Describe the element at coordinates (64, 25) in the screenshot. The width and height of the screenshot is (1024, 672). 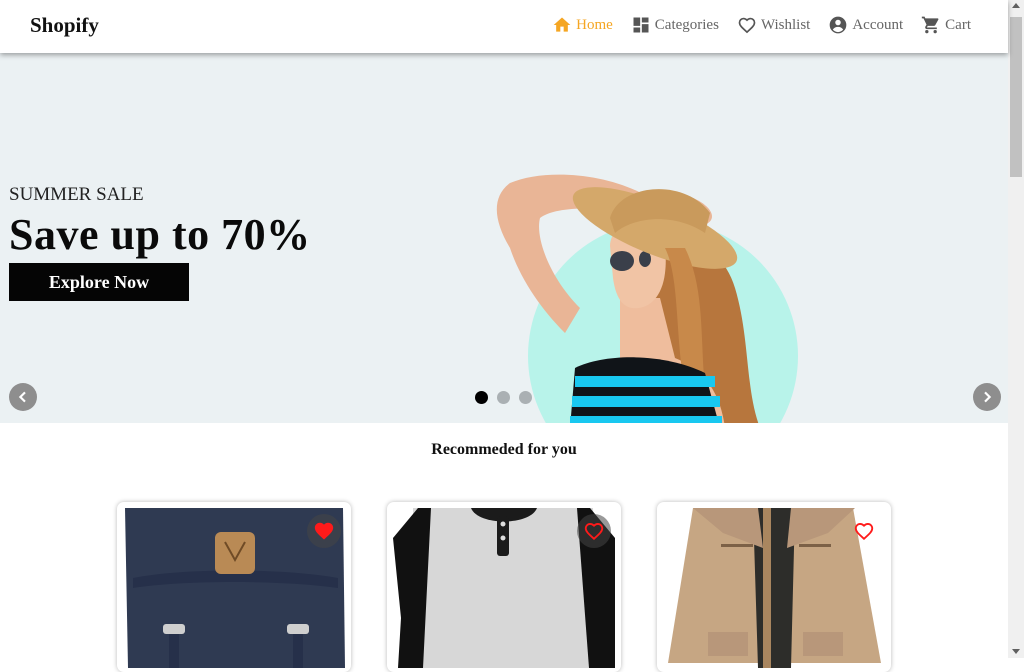
I see `brand-logo: Shopify` at that location.